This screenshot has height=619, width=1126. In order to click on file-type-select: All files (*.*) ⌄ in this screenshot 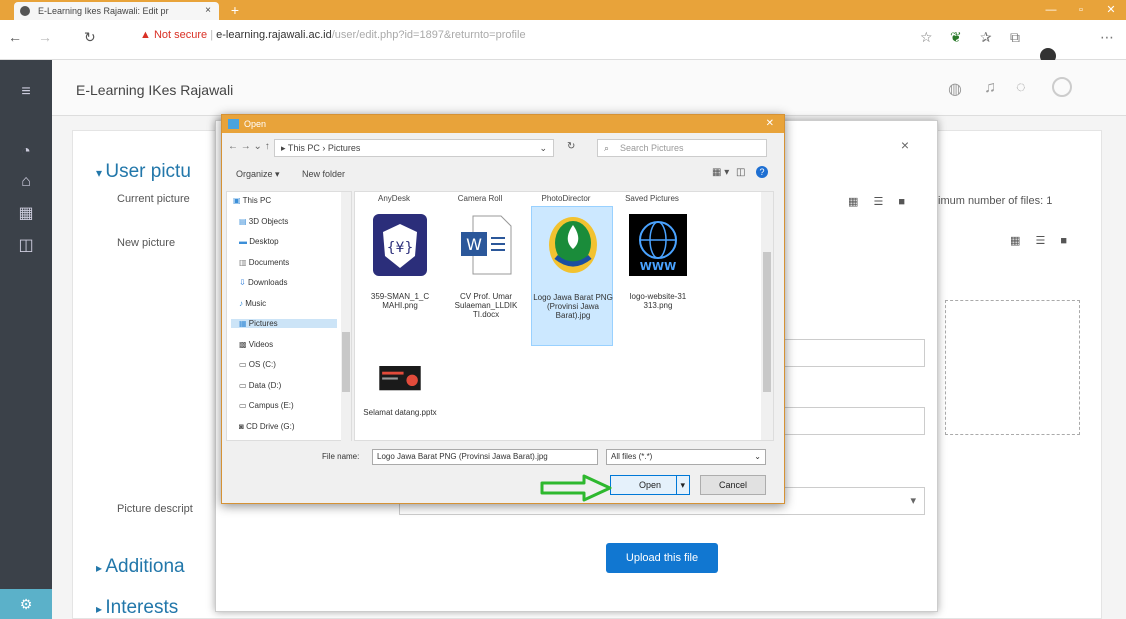, I will do `click(686, 457)`.